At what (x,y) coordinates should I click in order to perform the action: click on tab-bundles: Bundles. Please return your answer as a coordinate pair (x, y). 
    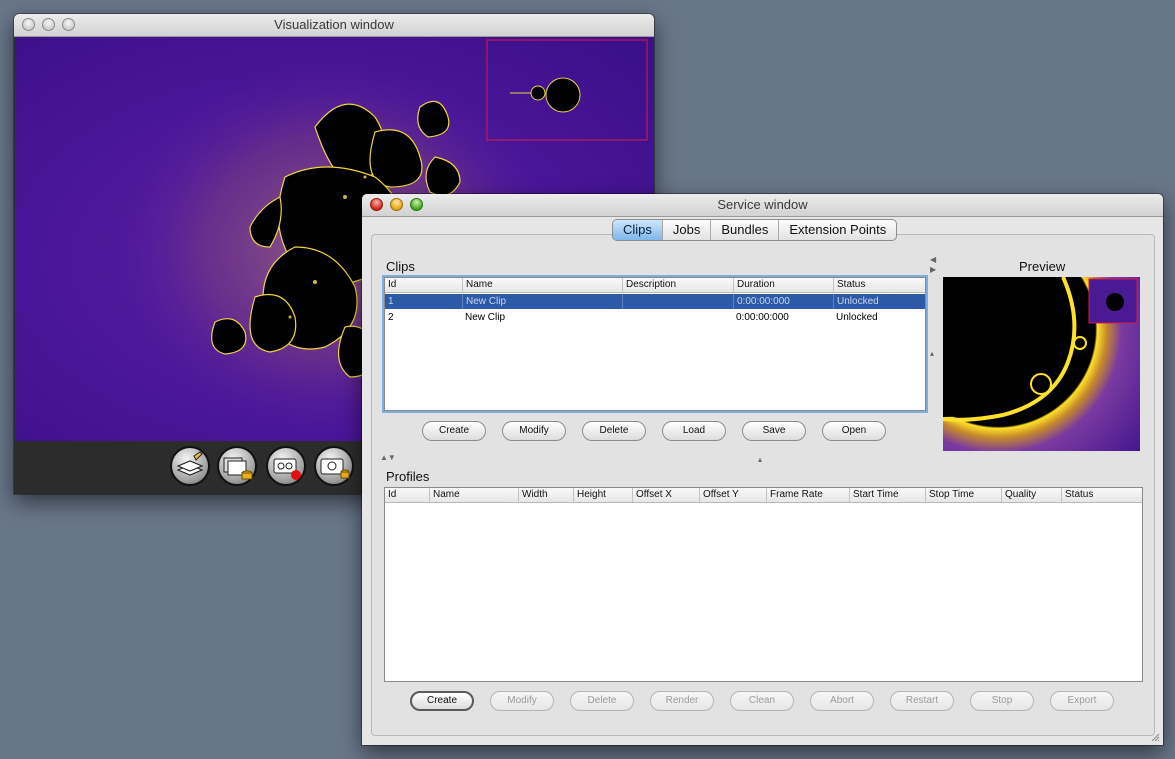
    Looking at the image, I should click on (745, 230).